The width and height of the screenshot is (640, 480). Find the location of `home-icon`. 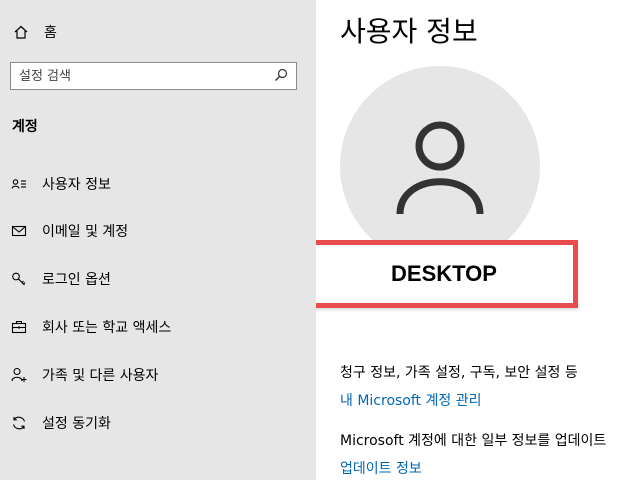

home-icon is located at coordinates (21, 32).